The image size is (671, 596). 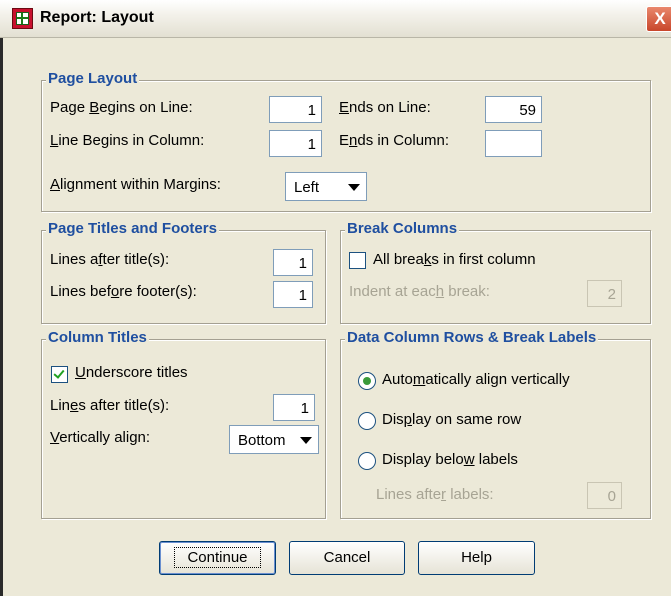 What do you see at coordinates (110, 259) in the screenshot?
I see `lines-after-title-label: Lines after title(s):` at bounding box center [110, 259].